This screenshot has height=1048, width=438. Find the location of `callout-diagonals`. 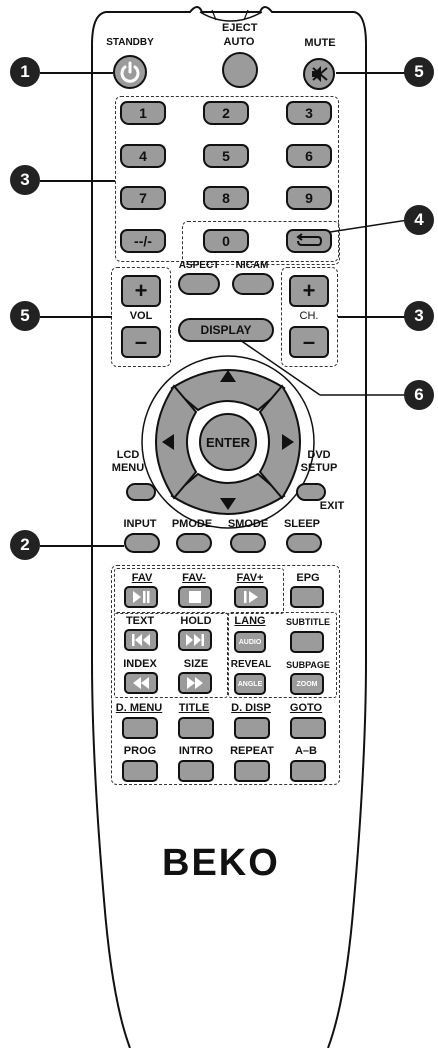

callout-diagonals is located at coordinates (324, 307).